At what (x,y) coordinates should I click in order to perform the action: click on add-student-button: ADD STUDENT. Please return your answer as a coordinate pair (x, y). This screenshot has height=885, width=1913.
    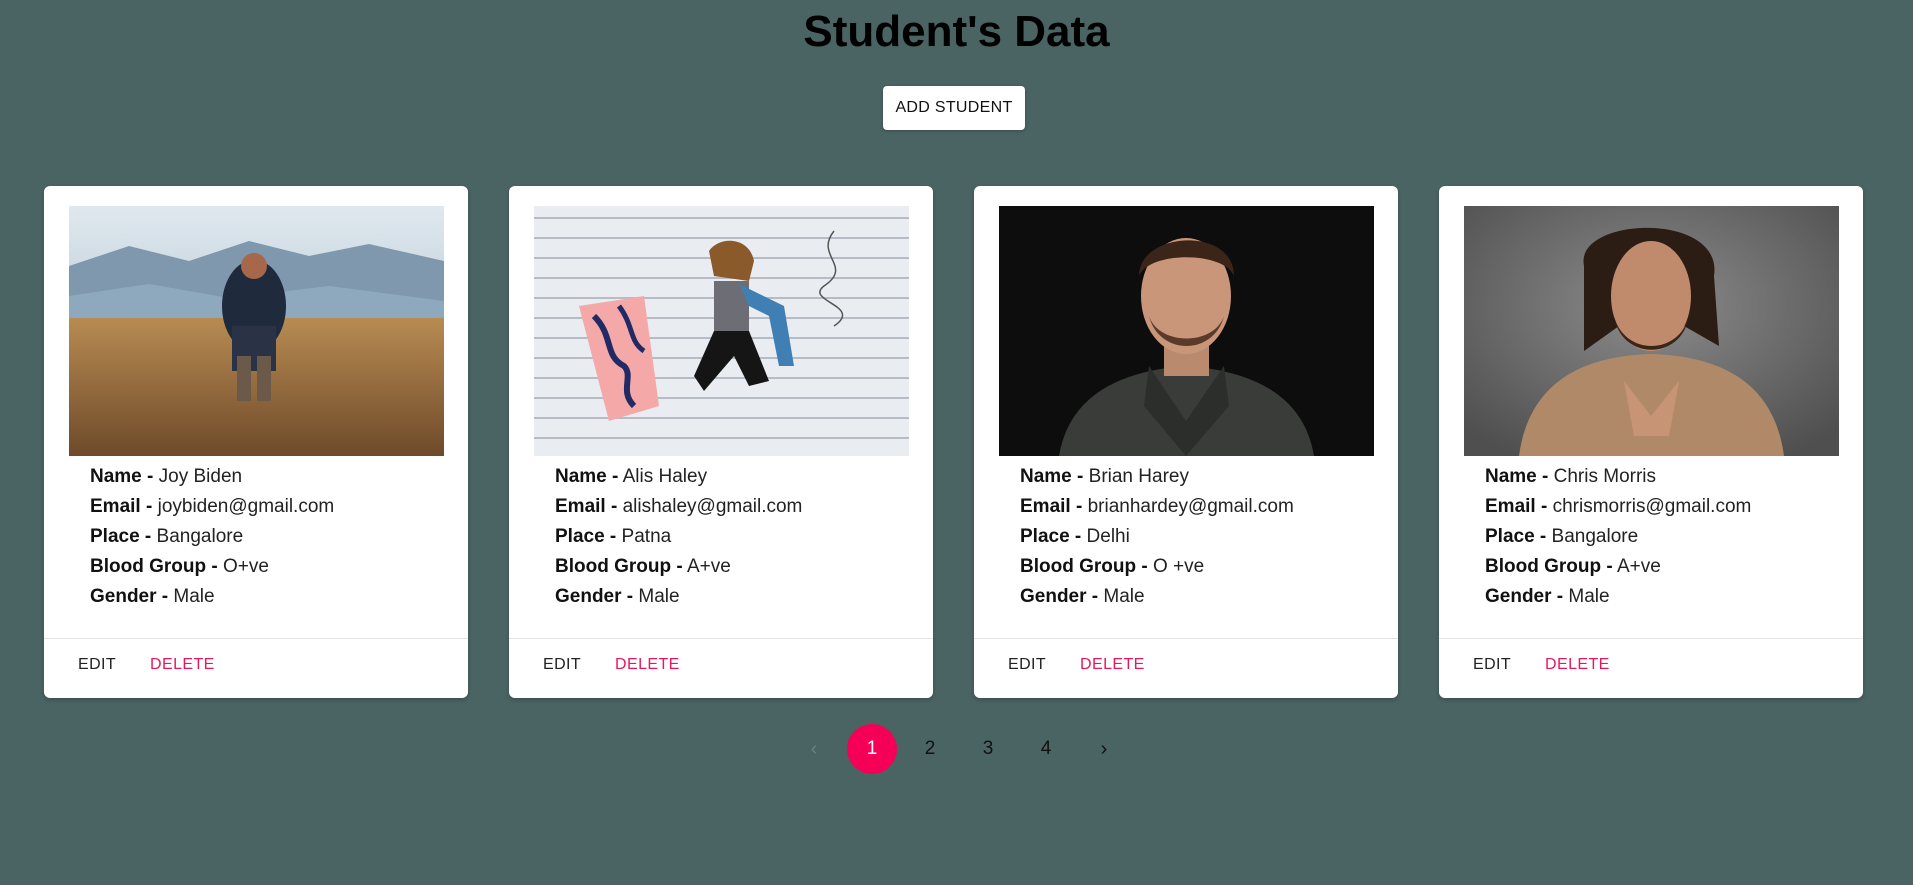
    Looking at the image, I should click on (954, 108).